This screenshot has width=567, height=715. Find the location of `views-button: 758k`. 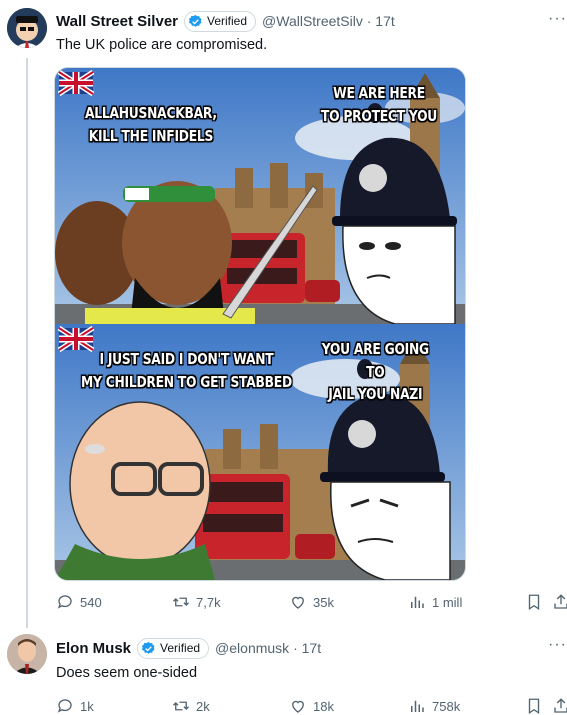

views-button: 758k is located at coordinates (434, 706).